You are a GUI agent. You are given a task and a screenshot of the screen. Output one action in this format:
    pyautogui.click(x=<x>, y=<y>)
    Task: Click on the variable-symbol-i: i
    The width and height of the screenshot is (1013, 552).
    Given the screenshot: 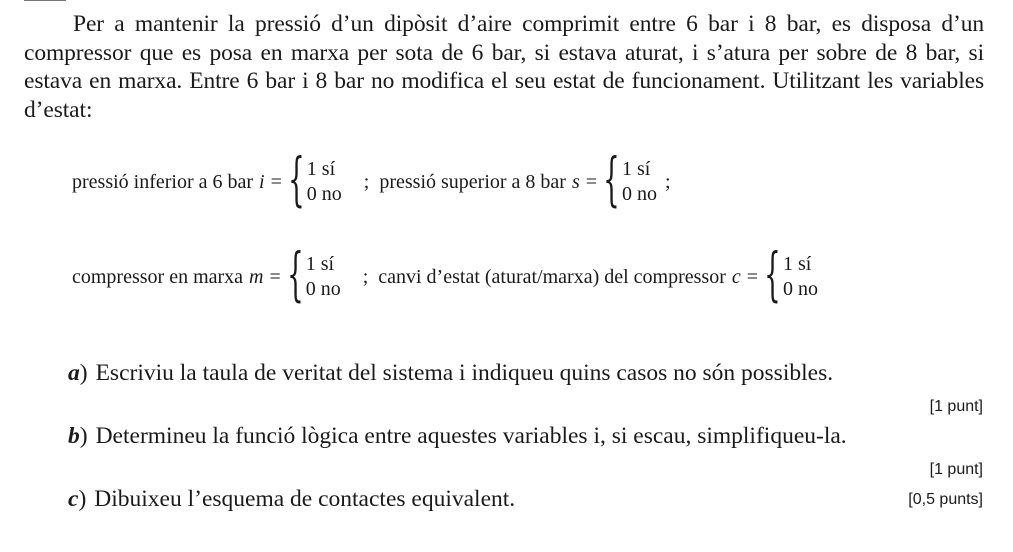 What is the action you would take?
    pyautogui.click(x=262, y=181)
    